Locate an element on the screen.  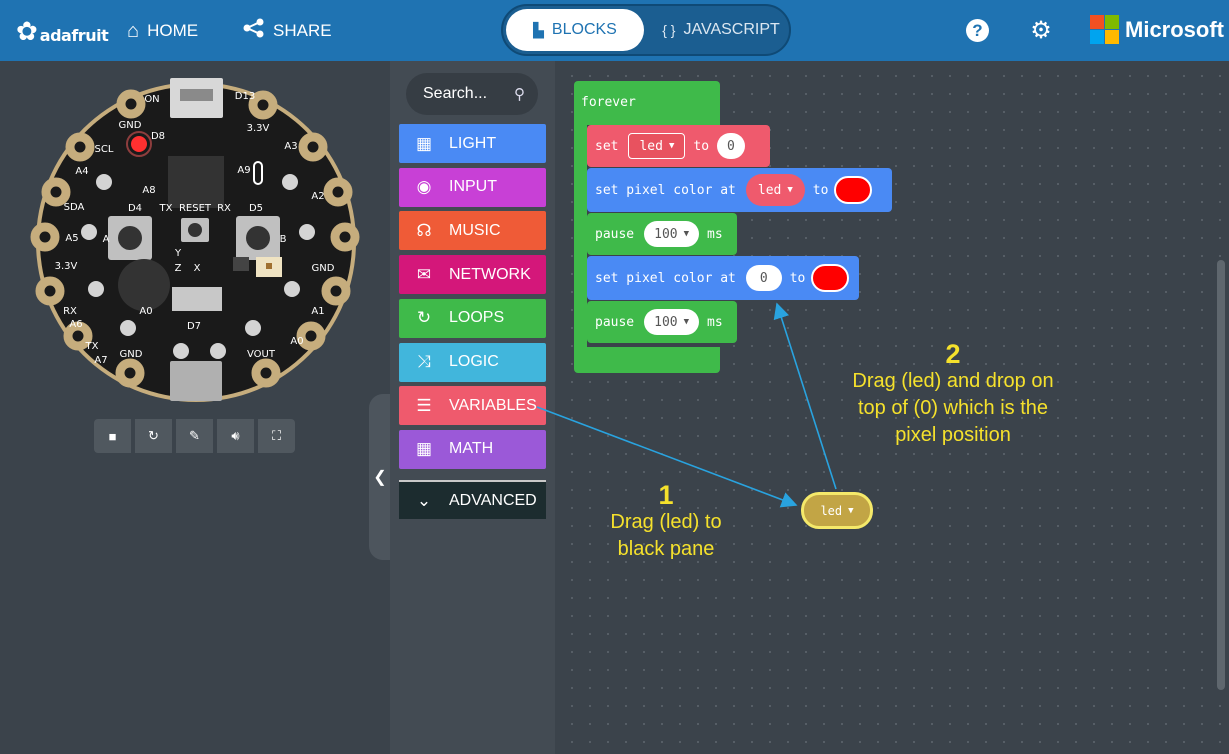
step-2-number: 2 is located at coordinates (953, 354).